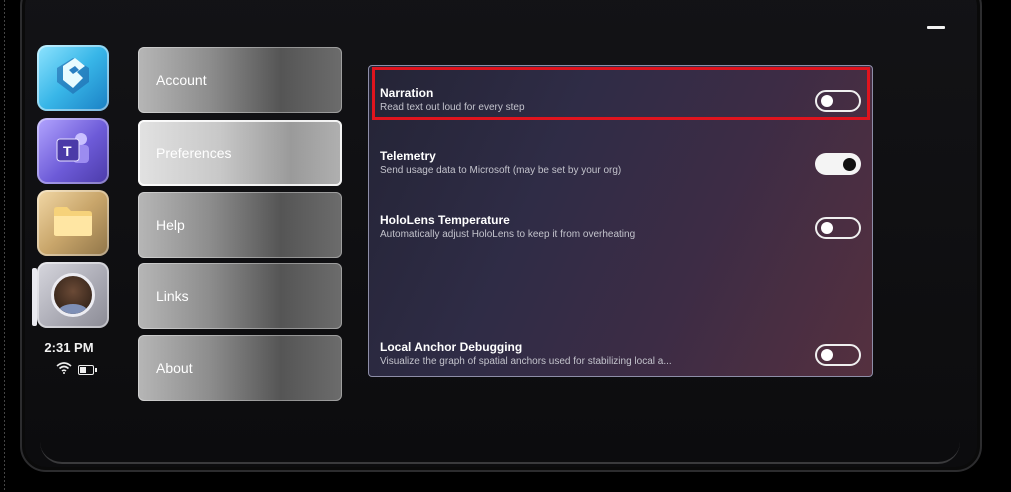 The height and width of the screenshot is (492, 1011). I want to click on setting-title: Local Anchor Debugging, so click(451, 347).